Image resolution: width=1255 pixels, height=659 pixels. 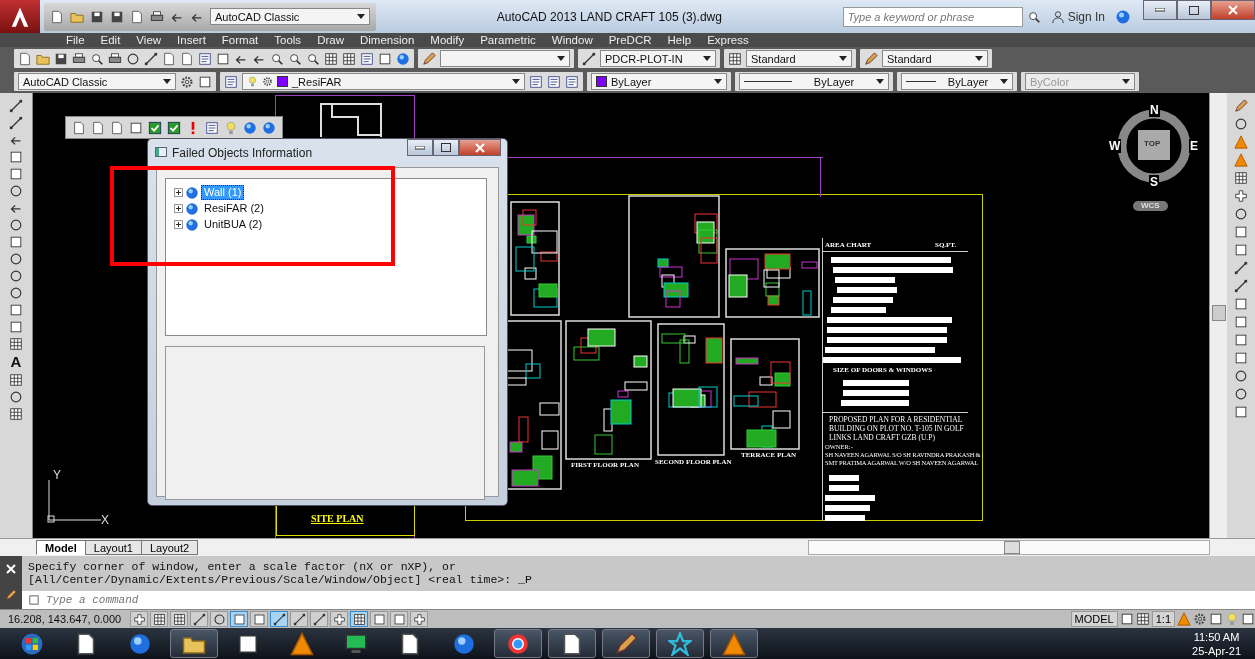 What do you see at coordinates (630, 40) in the screenshot?
I see `menu-item: PreDCR` at bounding box center [630, 40].